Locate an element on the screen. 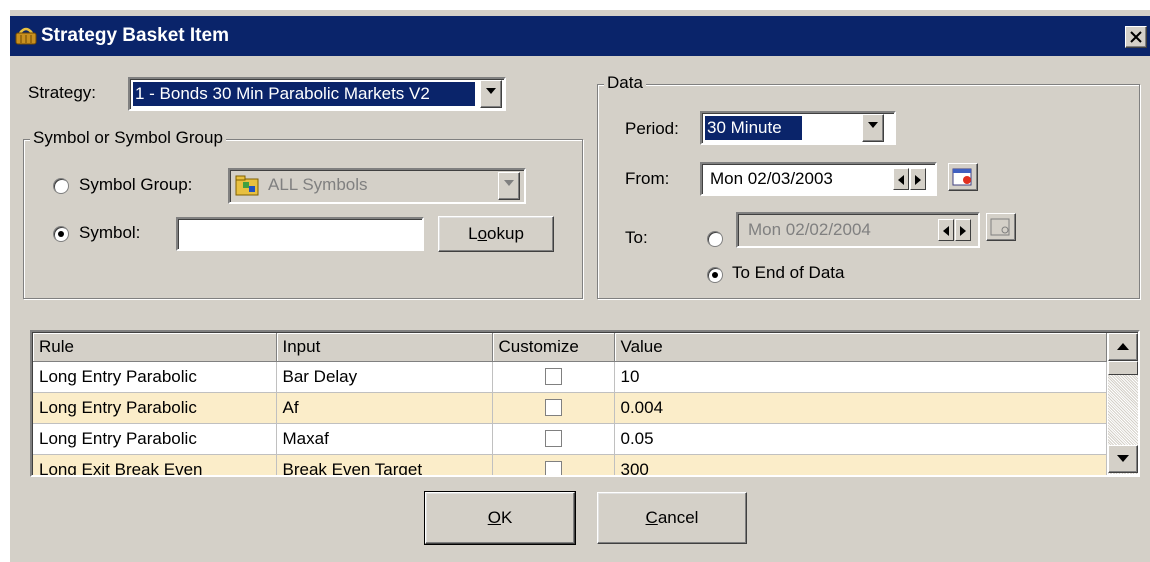  to-label: To: is located at coordinates (636, 237).